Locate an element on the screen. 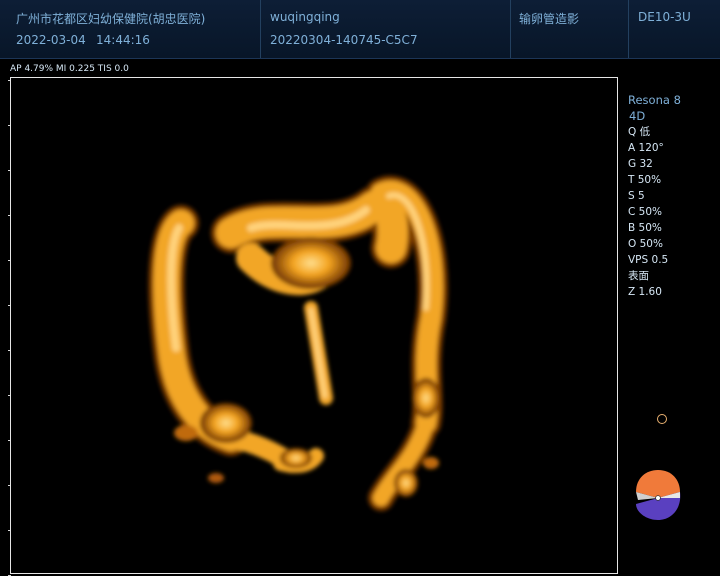 Image resolution: width=720 pixels, height=576 pixels. header-hospital-cell: 广州市花都区妇幼保健院(胡忠医院) 2022-03-04 14:44:16 is located at coordinates (130, 29).